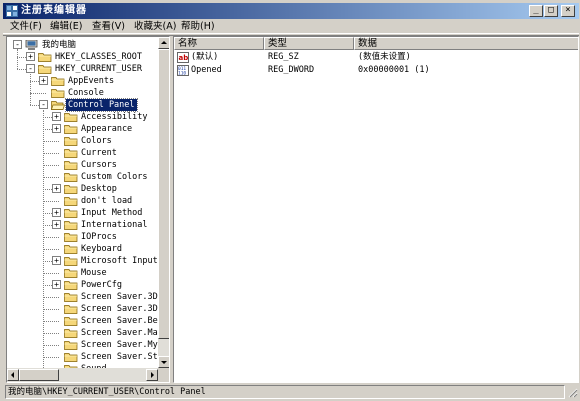 This screenshot has width=580, height=401. I want to click on tree-item: + Desktop, so click(82, 189).